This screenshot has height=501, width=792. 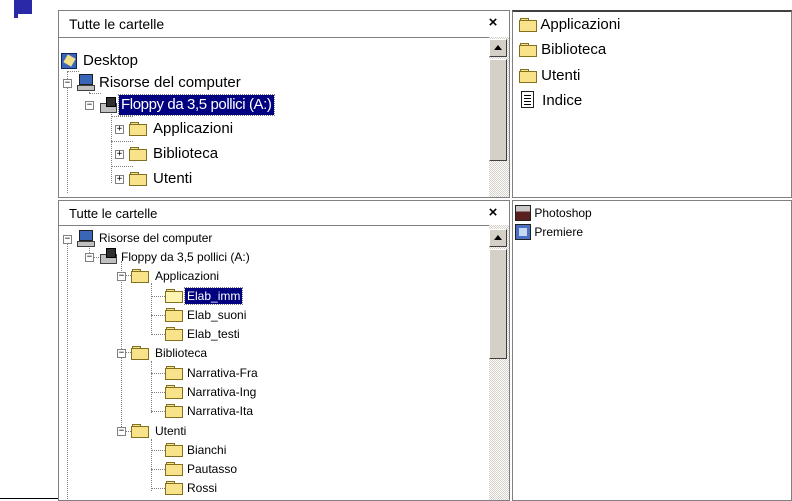 What do you see at coordinates (174, 296) in the screenshot?
I see `open-folder-icon` at bounding box center [174, 296].